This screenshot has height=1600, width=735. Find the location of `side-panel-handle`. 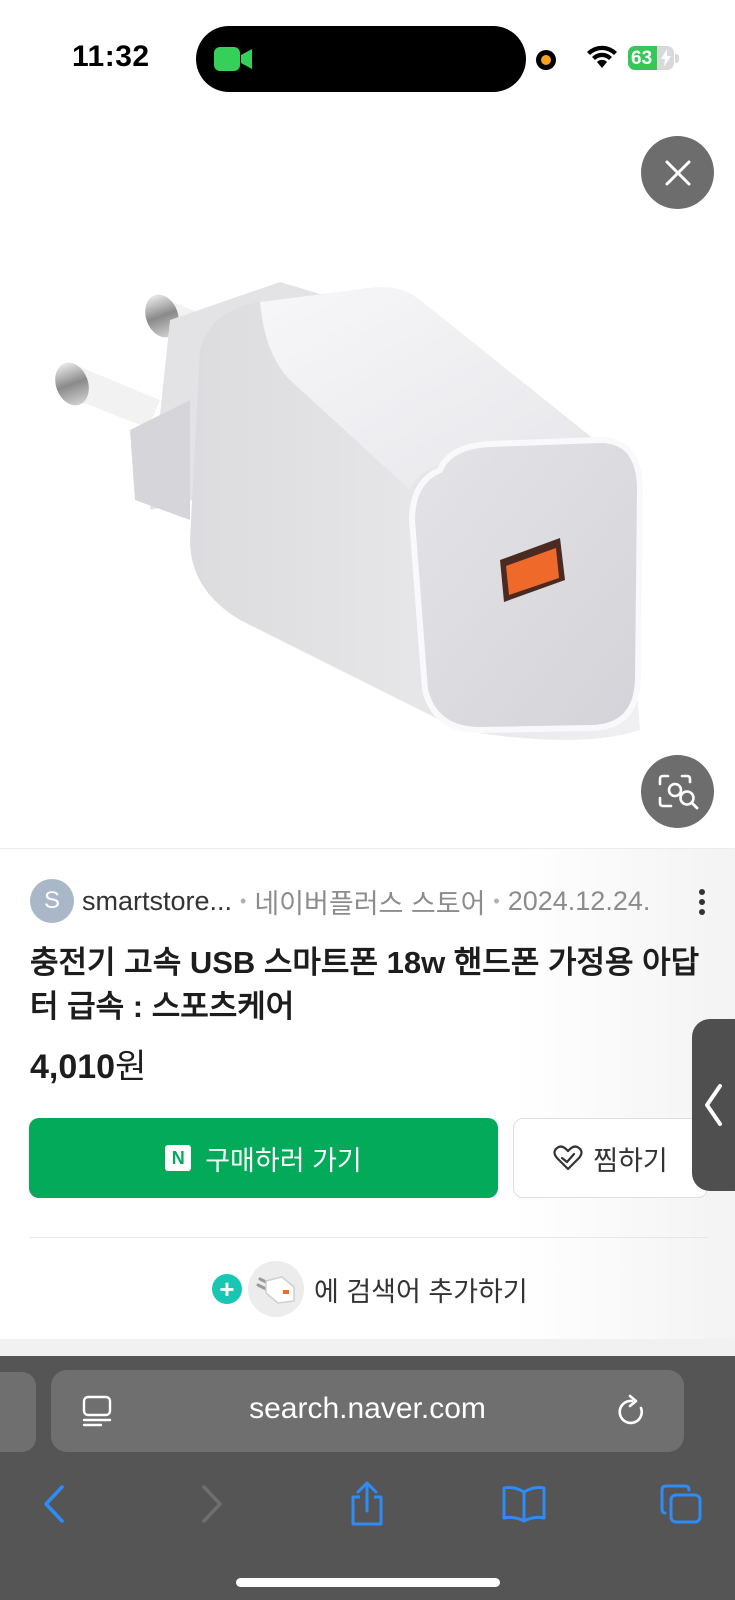

side-panel-handle is located at coordinates (713, 1105).